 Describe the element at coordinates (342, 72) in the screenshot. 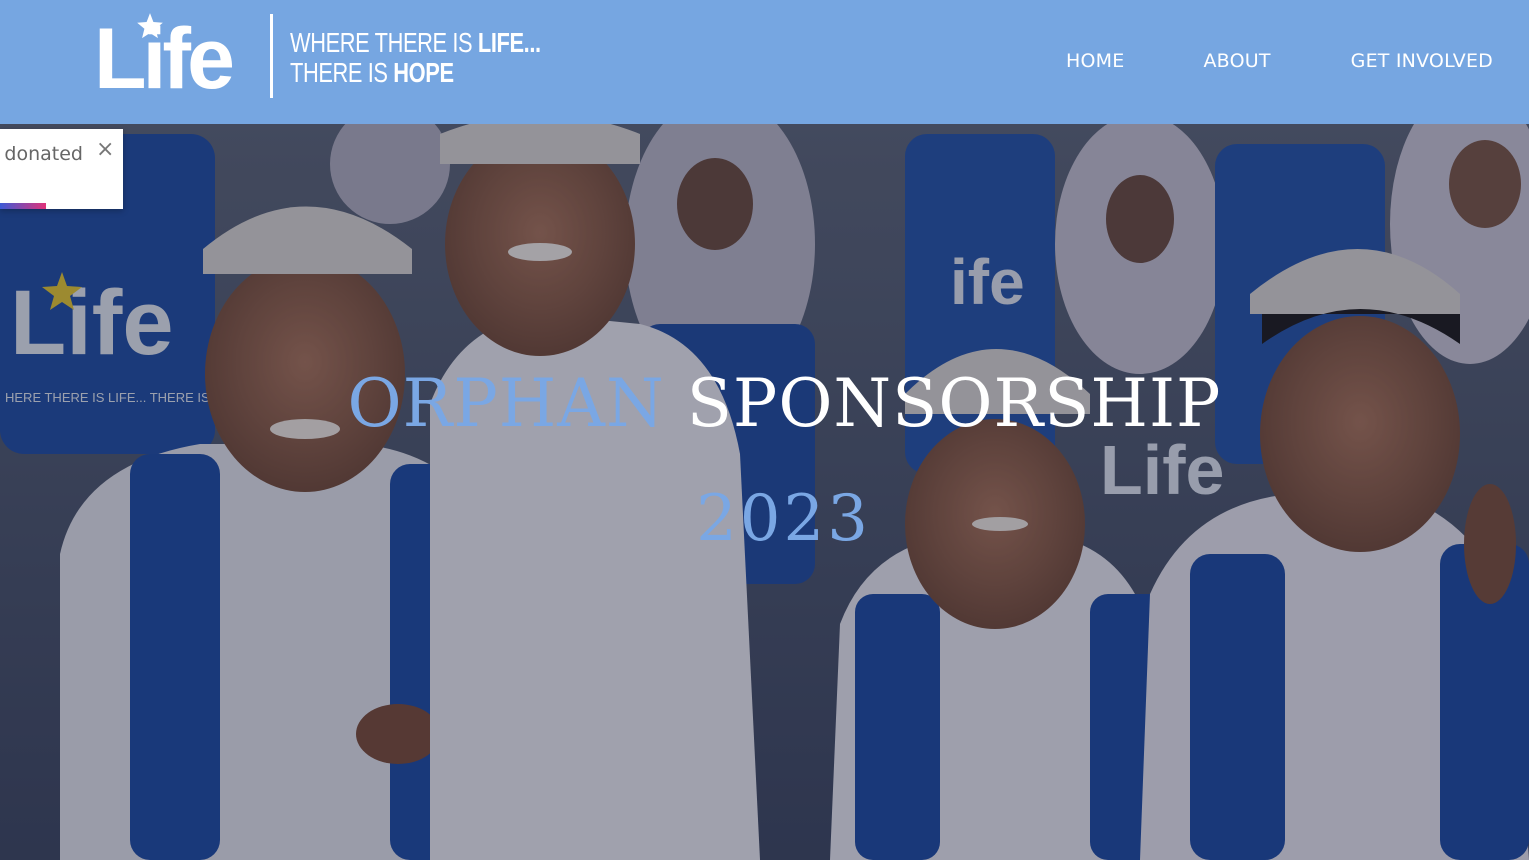

I see `tagline-line2-prefix: THERE IS` at that location.